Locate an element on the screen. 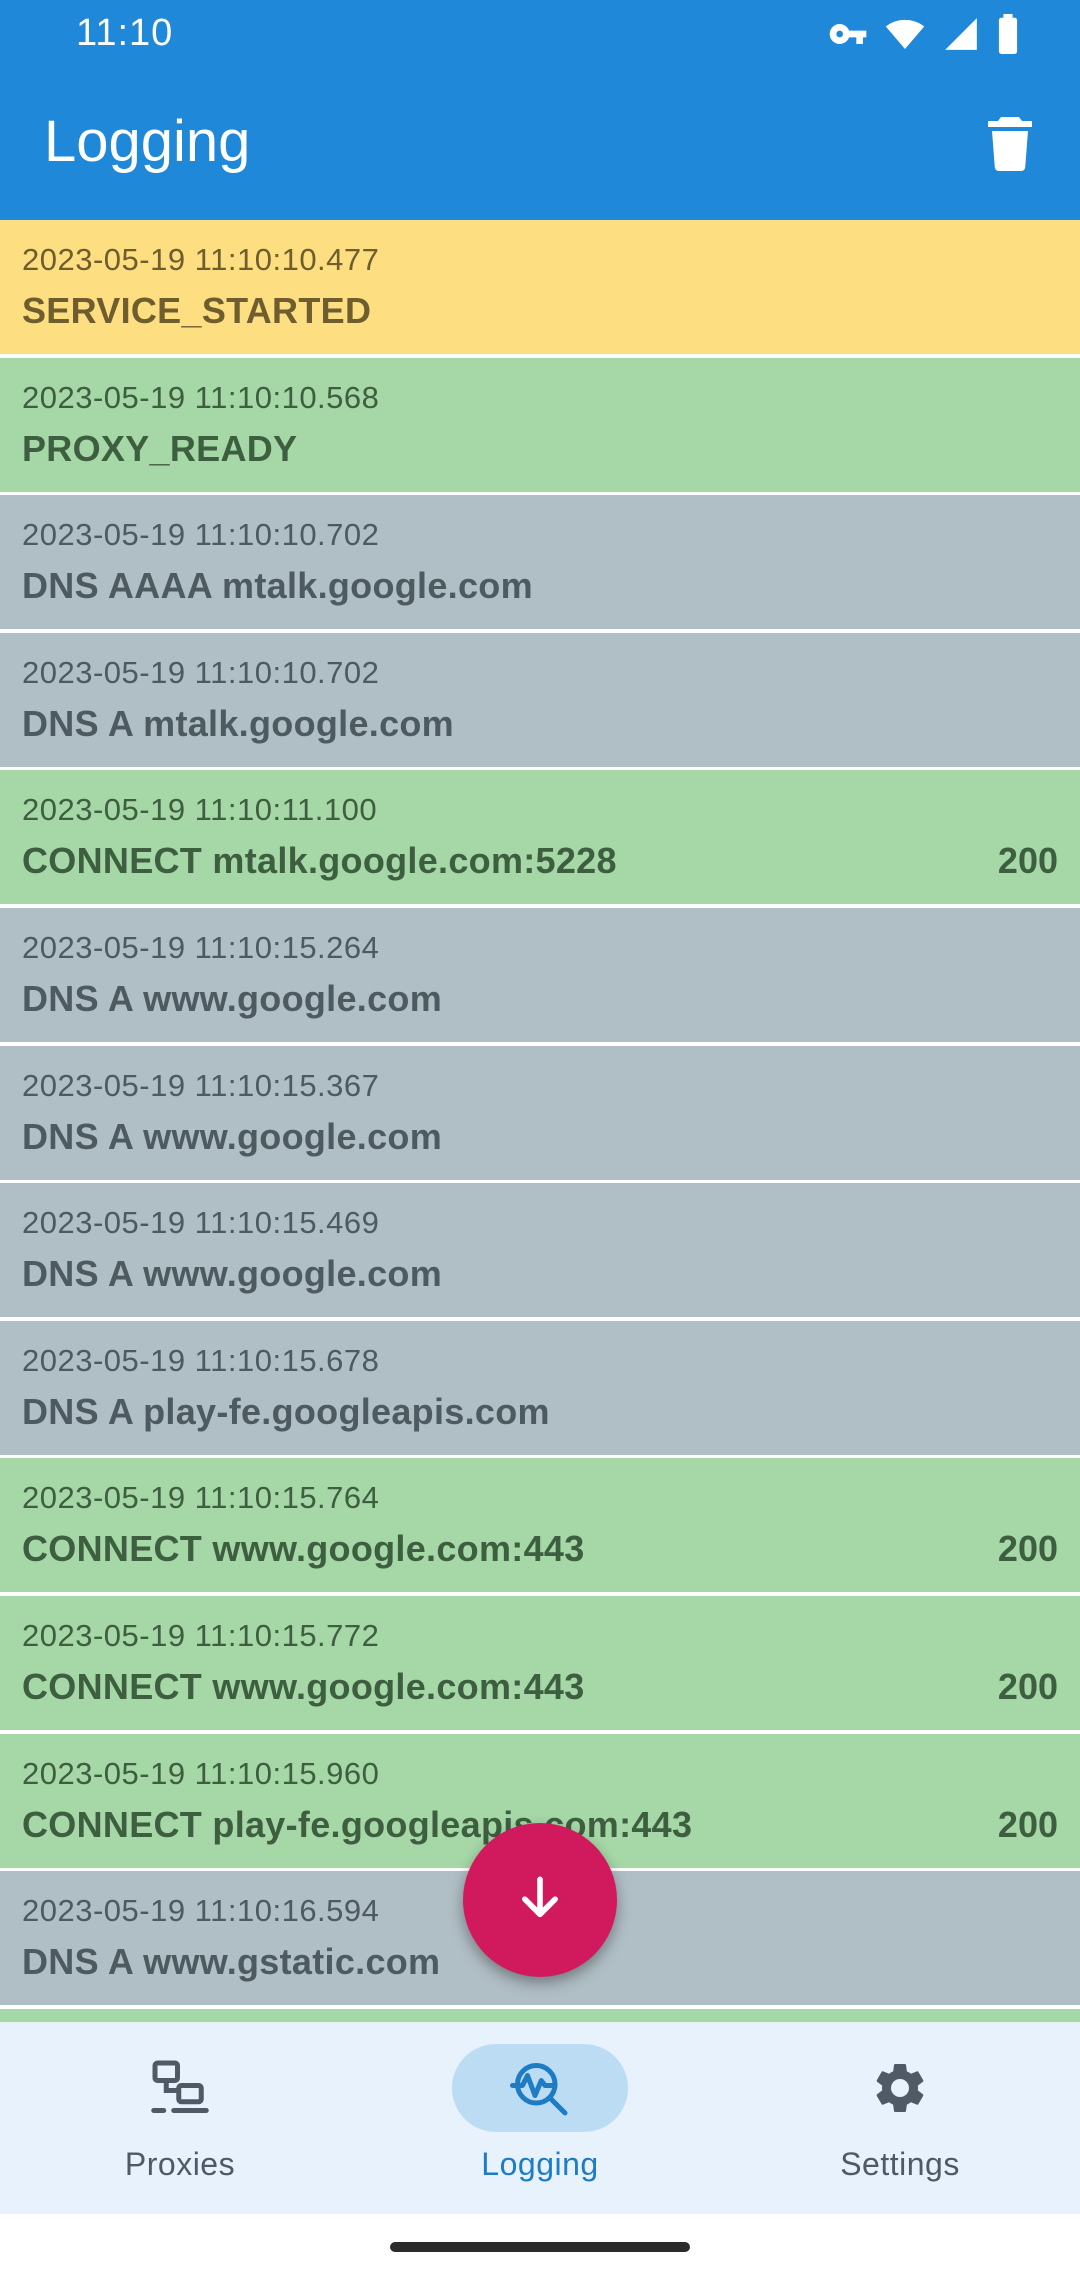  scroll-to-bottom-button is located at coordinates (540, 1900).